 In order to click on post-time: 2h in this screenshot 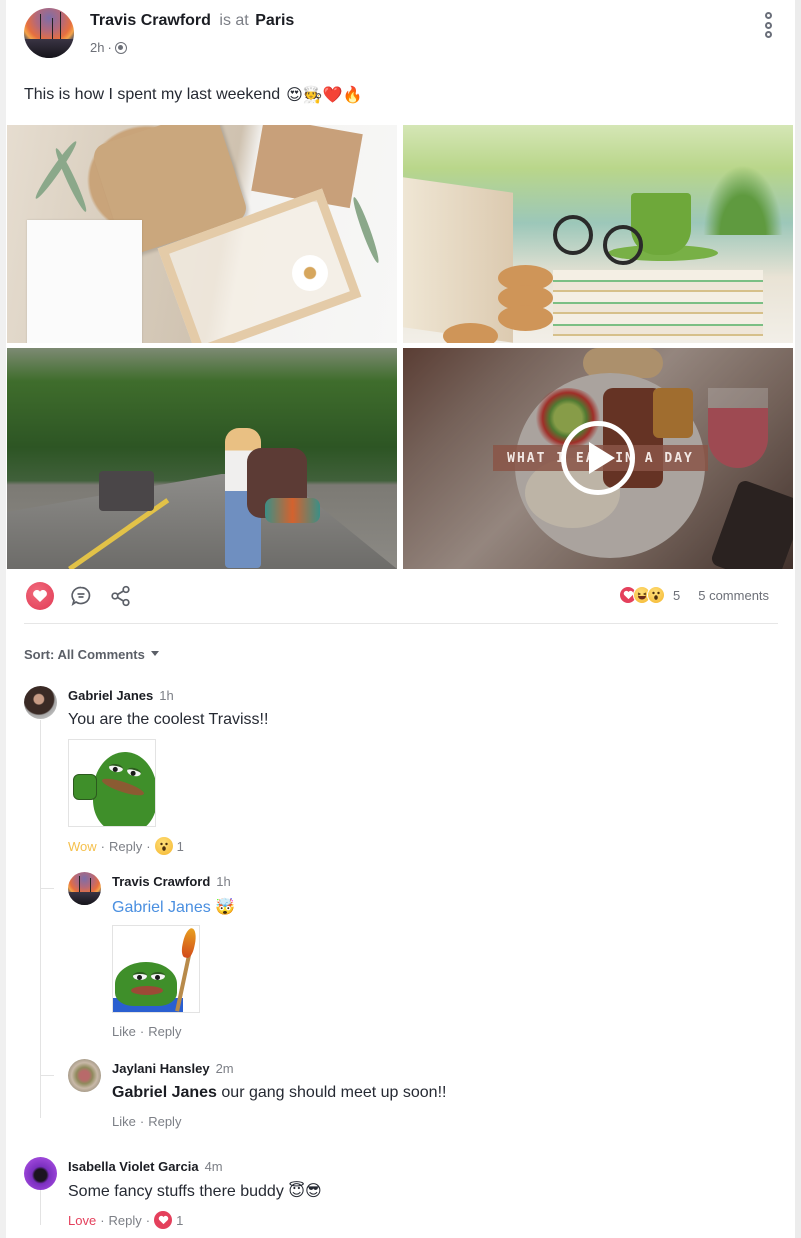, I will do `click(97, 47)`.